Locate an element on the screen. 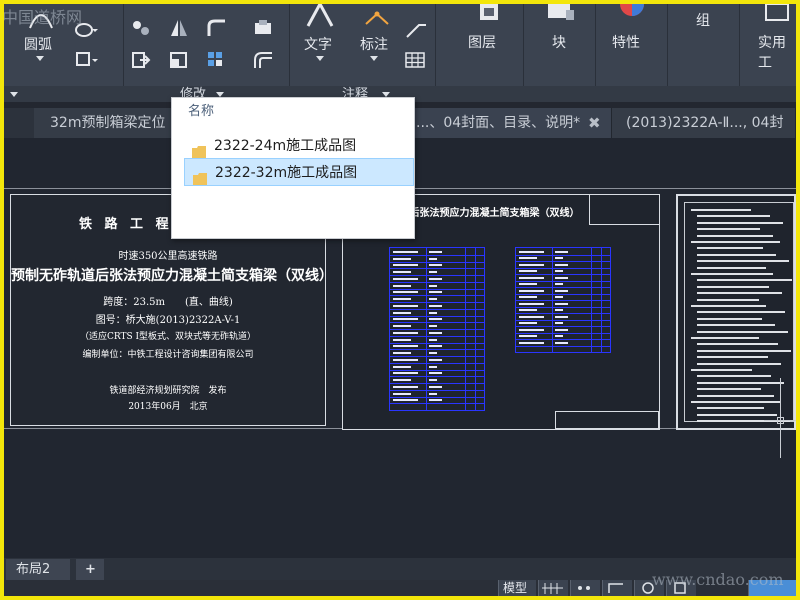 The image size is (800, 600). tab-cover-contents: ...、04封面、目录、说明* is located at coordinates (509, 123).